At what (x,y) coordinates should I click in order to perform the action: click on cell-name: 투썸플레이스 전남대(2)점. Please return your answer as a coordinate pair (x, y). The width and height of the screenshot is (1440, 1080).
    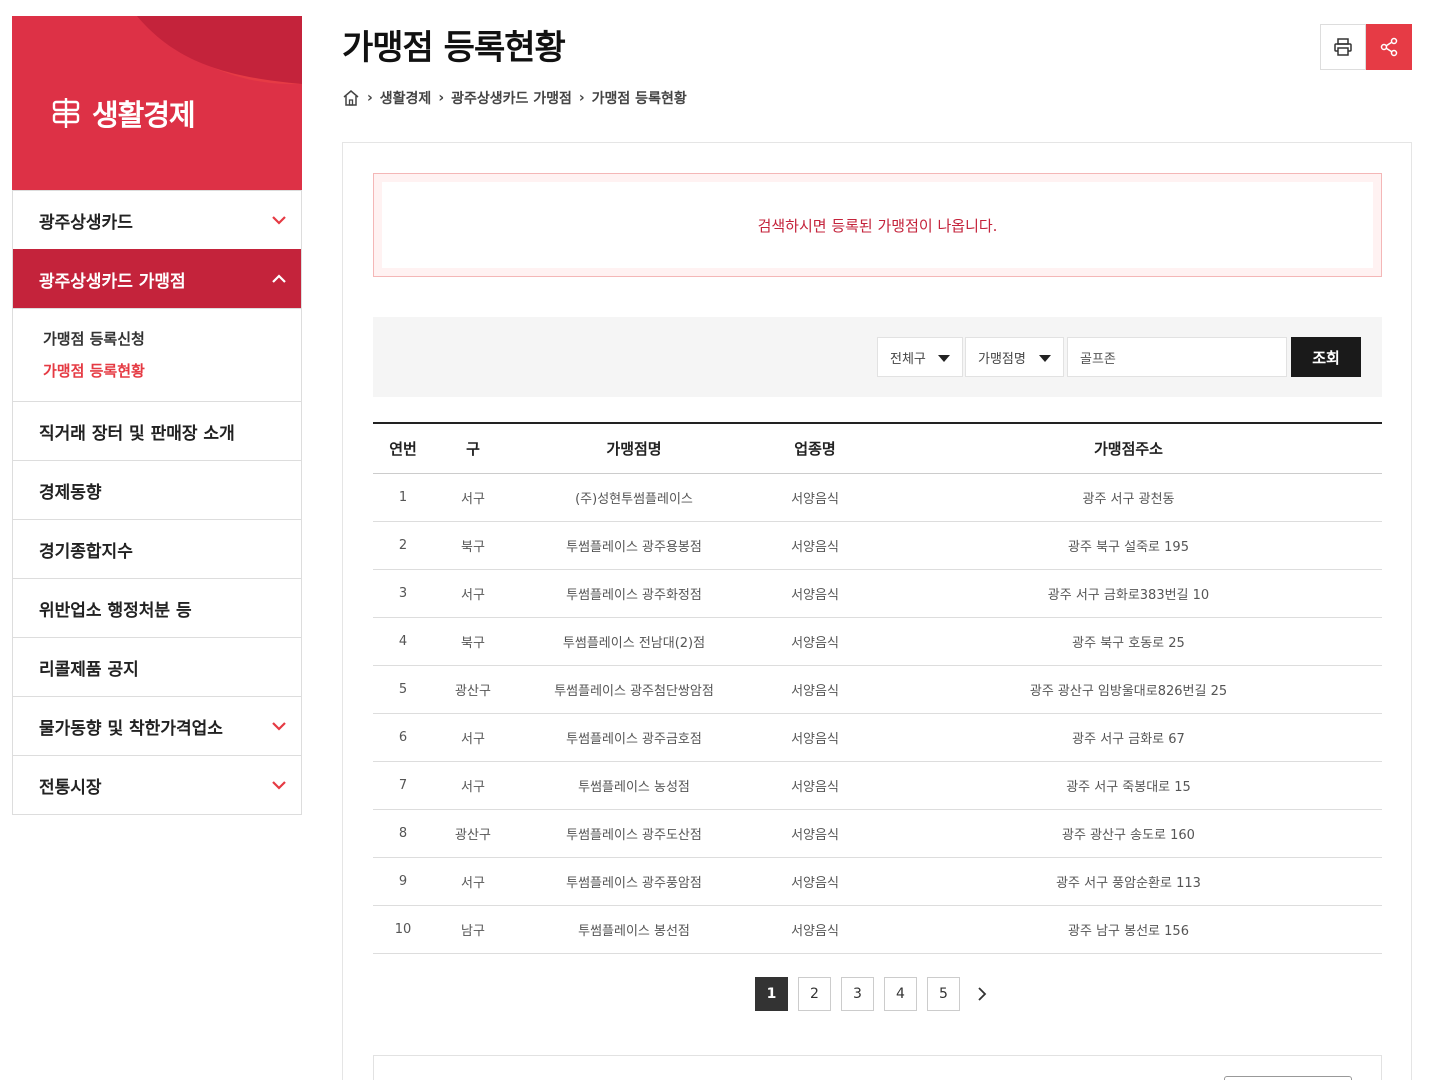
    Looking at the image, I should click on (634, 641).